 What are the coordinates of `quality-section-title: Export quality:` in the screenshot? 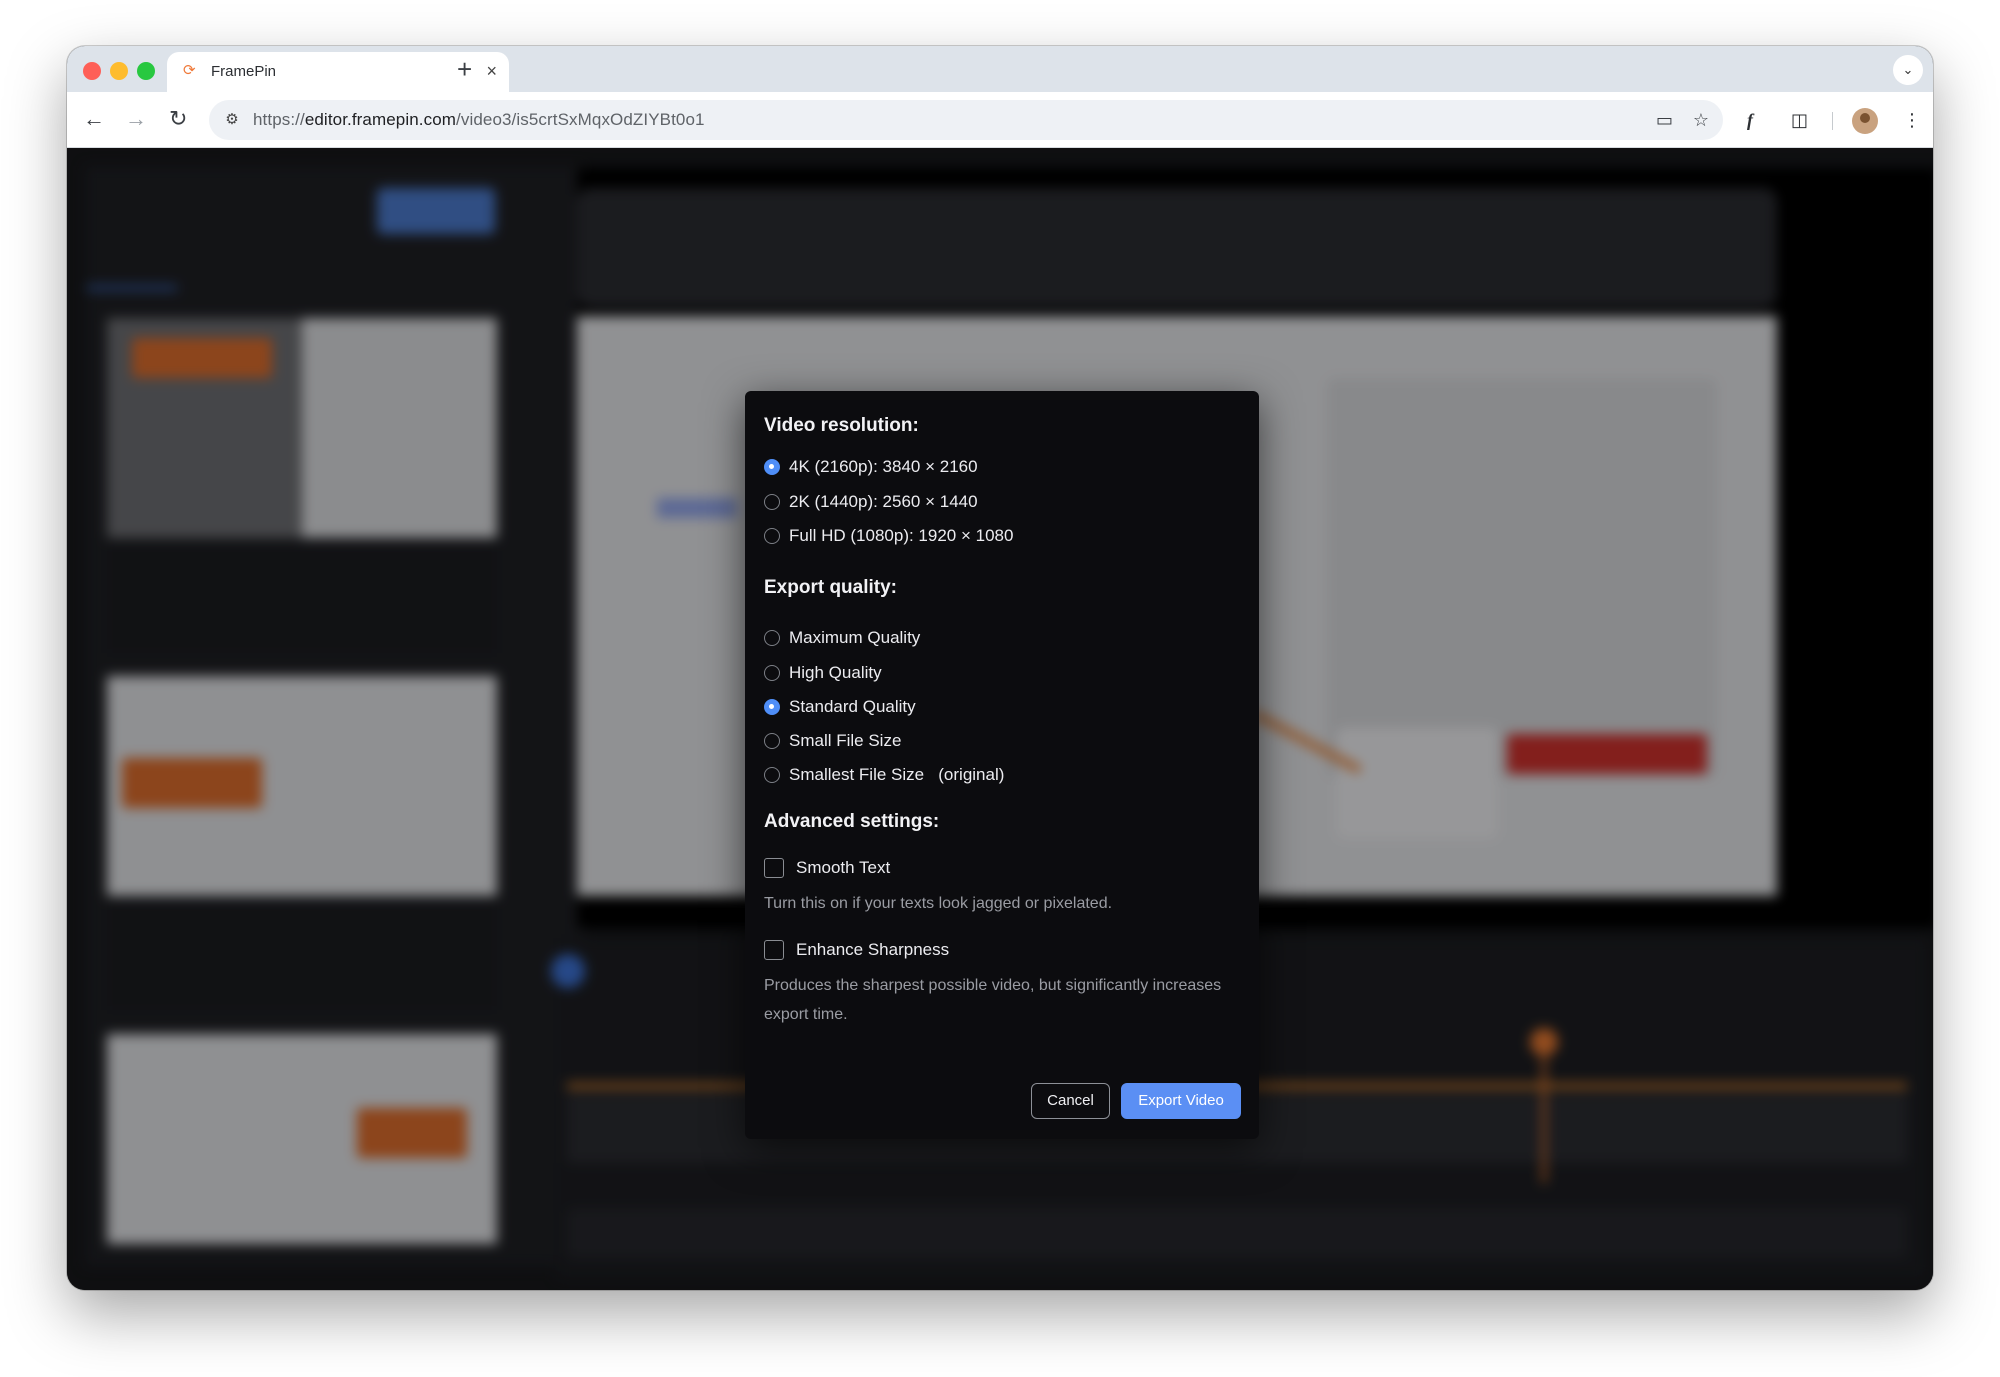 It's located at (831, 587).